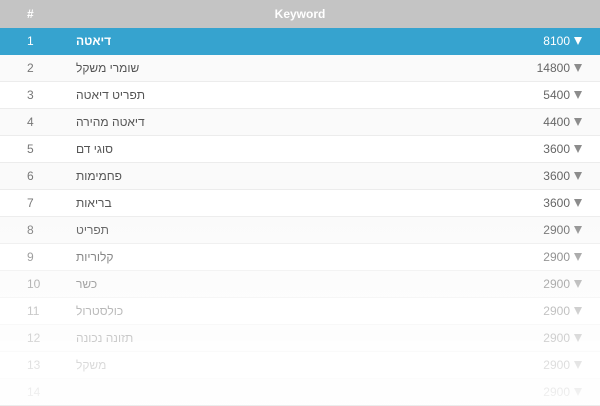  Describe the element at coordinates (87, 284) in the screenshot. I see `row-keyword: כשר` at that location.